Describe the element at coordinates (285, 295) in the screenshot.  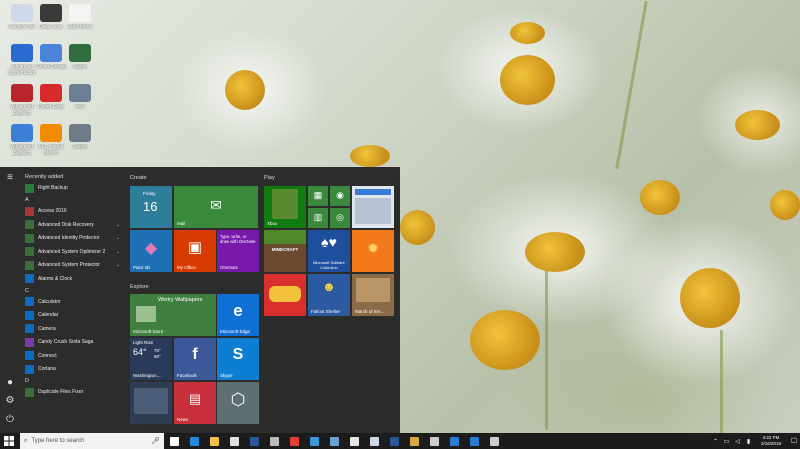
I see `tile-racing` at that location.